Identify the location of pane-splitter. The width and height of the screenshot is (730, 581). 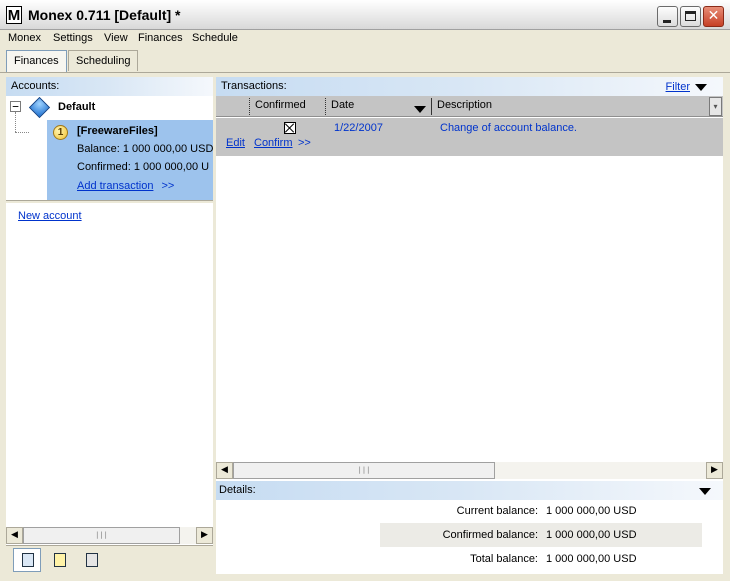
(109, 202).